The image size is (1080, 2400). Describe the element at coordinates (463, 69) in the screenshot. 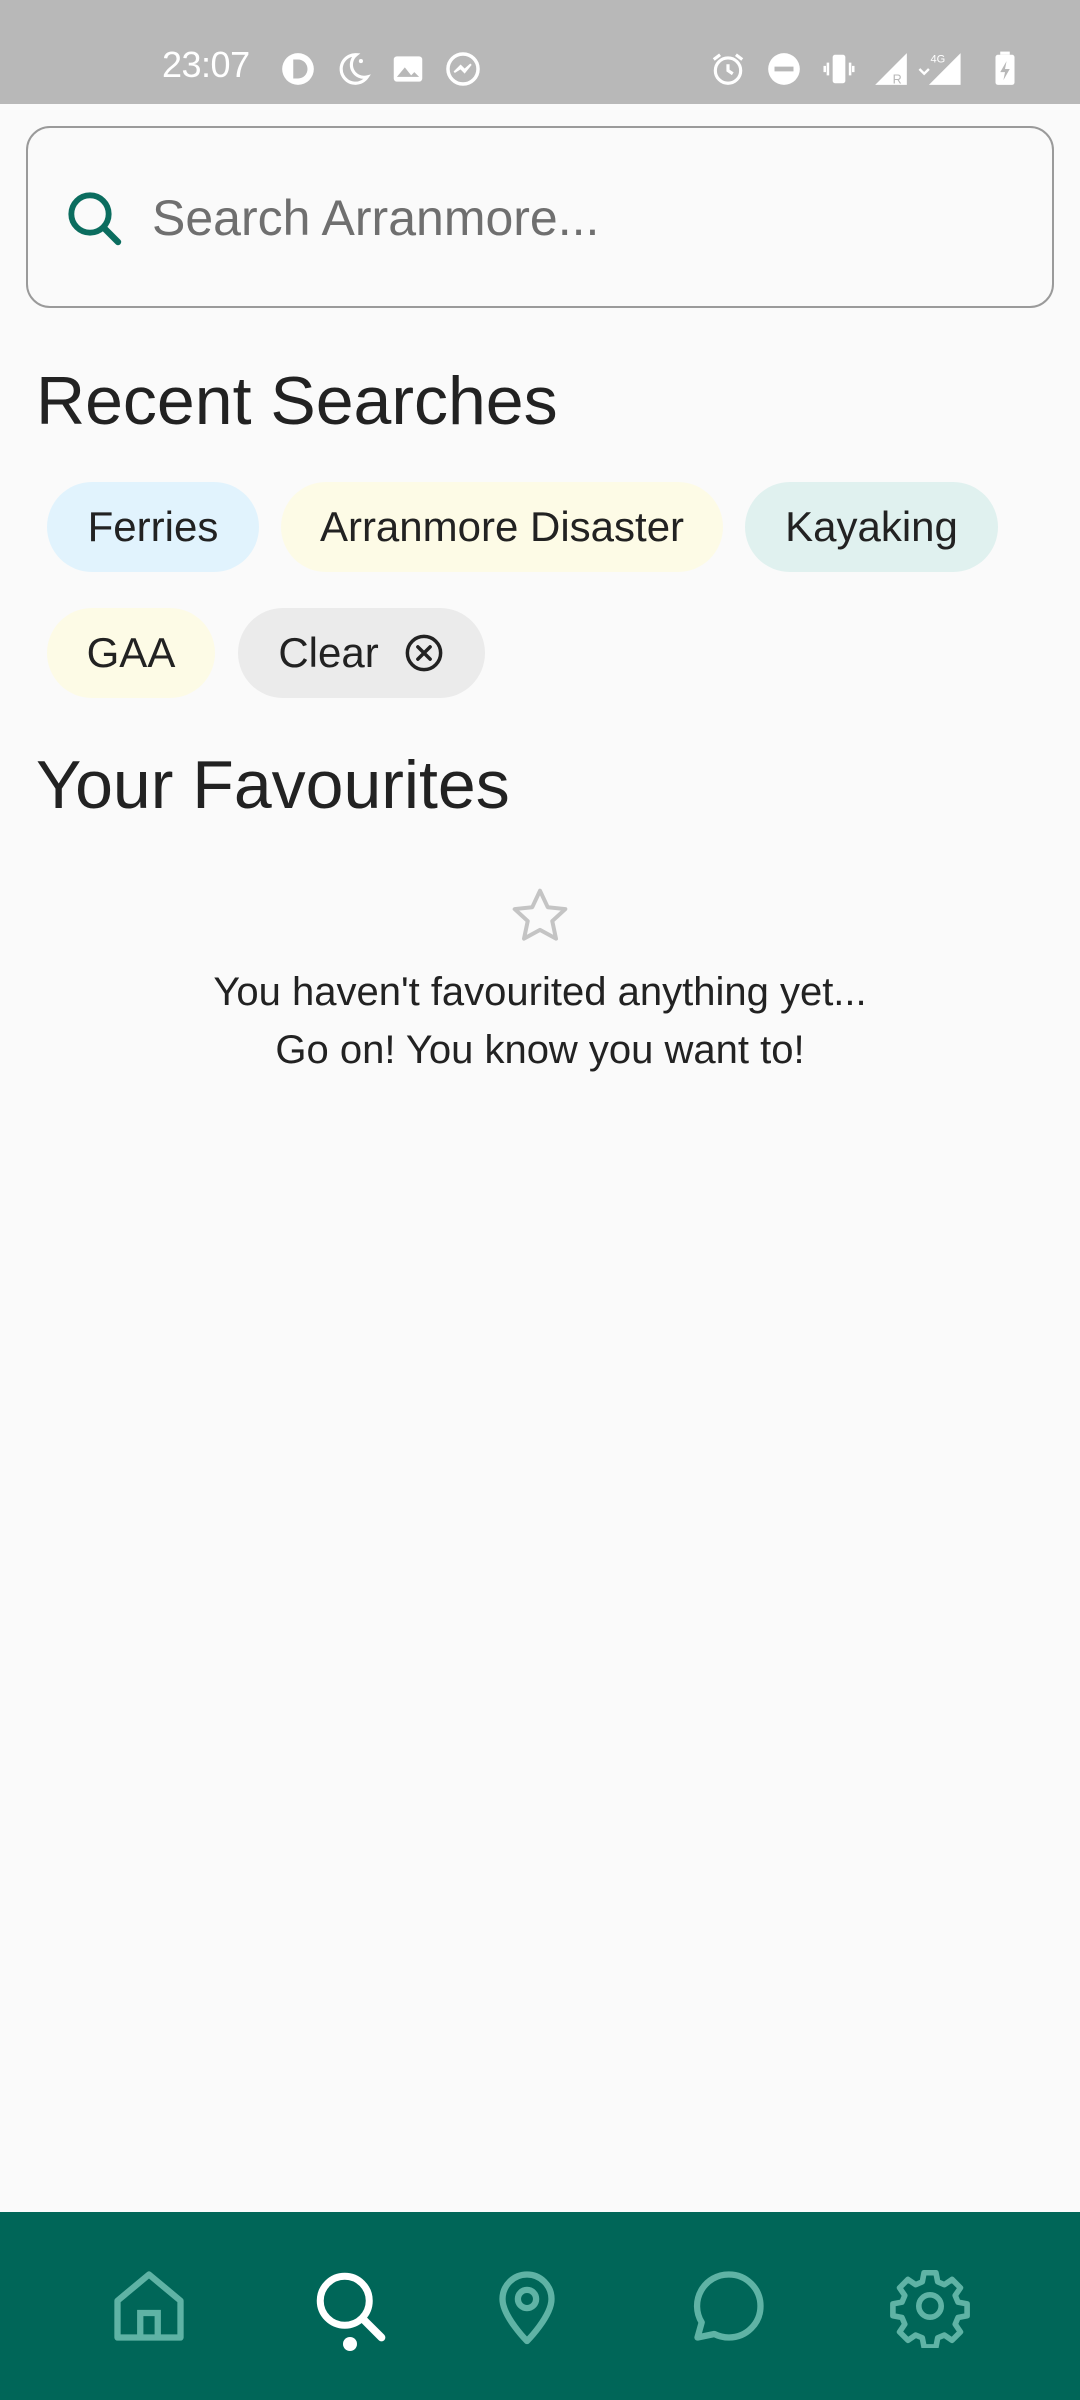

I see `messenger-icon` at that location.